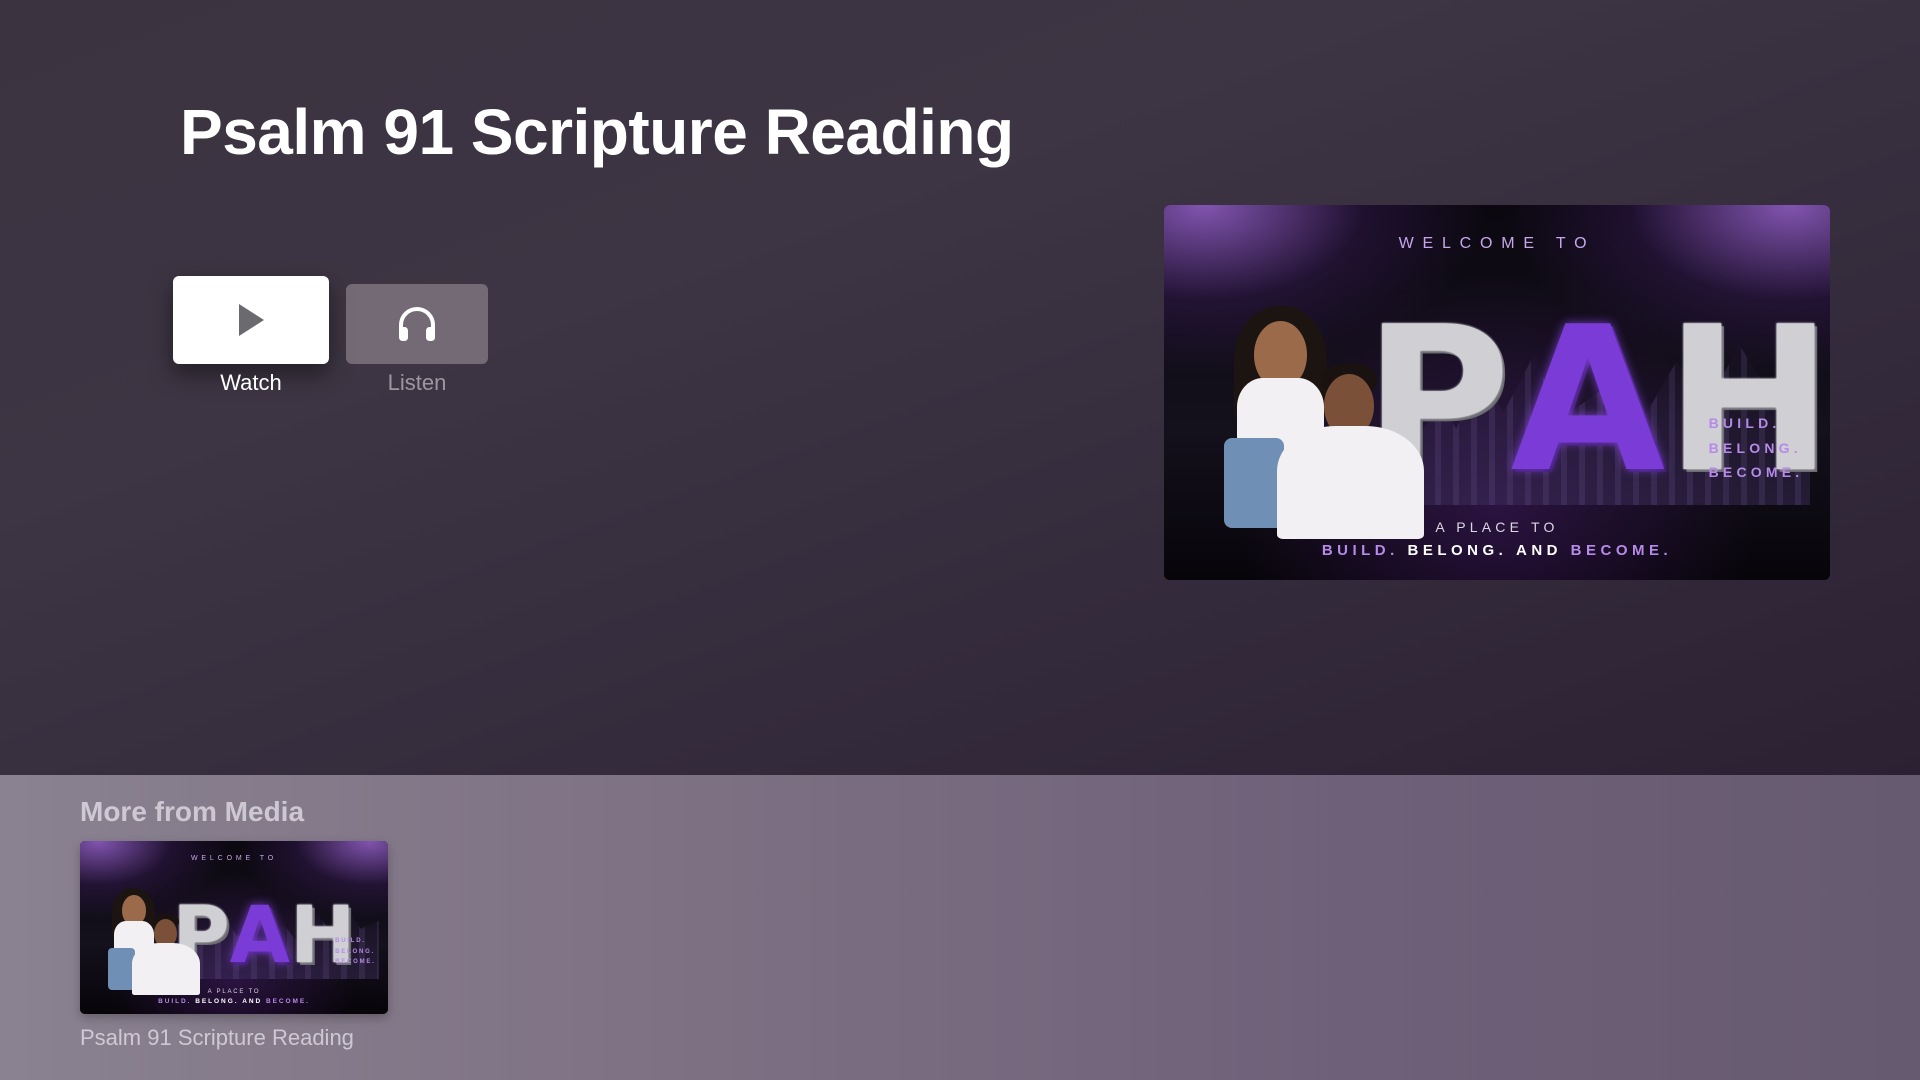 This screenshot has height=1080, width=1920. Describe the element at coordinates (252, 1002) in the screenshot. I see `thumbnail-bottom-and: AND` at that location.